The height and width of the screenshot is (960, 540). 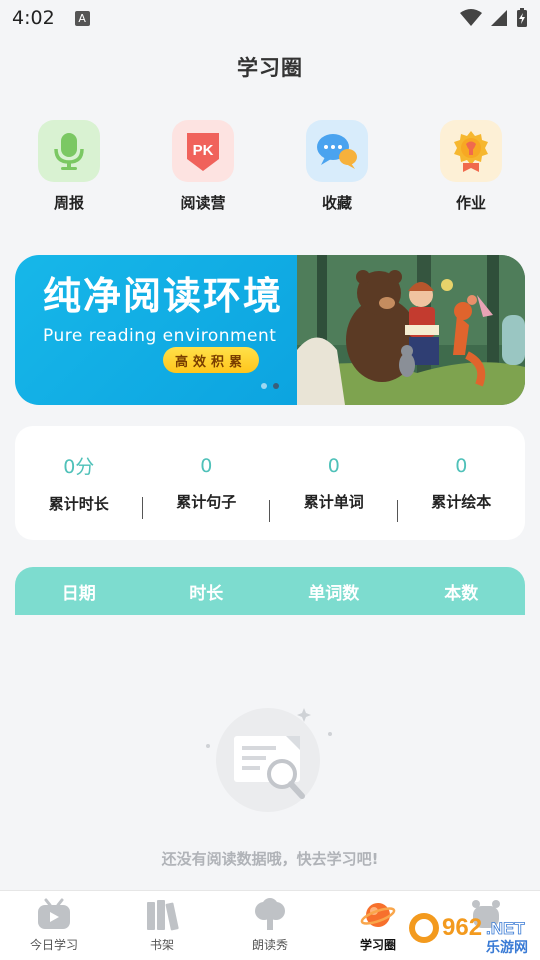 What do you see at coordinates (461, 593) in the screenshot?
I see `column-header-book-count: 本数` at bounding box center [461, 593].